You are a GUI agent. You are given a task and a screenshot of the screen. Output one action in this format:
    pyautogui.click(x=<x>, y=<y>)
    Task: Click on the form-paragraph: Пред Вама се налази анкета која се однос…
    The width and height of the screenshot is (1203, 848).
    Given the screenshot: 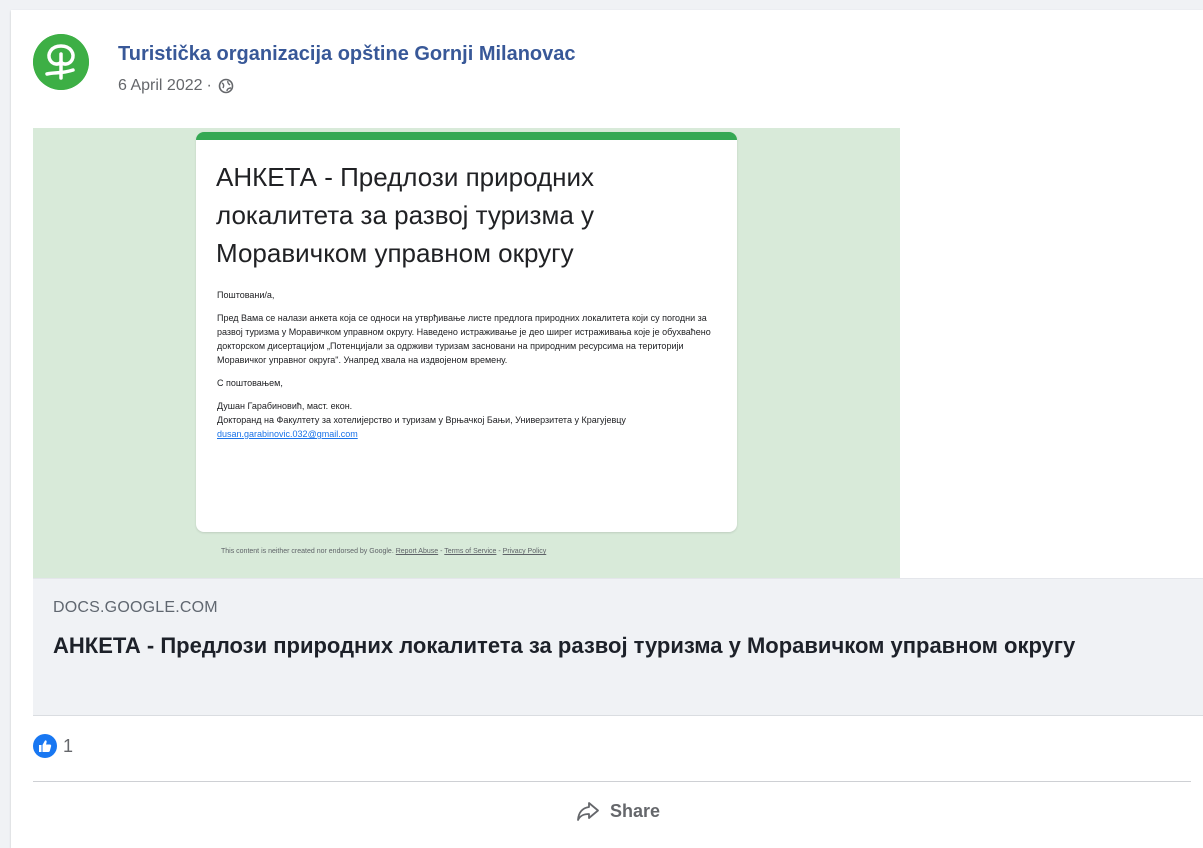 What is the action you would take?
    pyautogui.click(x=464, y=339)
    